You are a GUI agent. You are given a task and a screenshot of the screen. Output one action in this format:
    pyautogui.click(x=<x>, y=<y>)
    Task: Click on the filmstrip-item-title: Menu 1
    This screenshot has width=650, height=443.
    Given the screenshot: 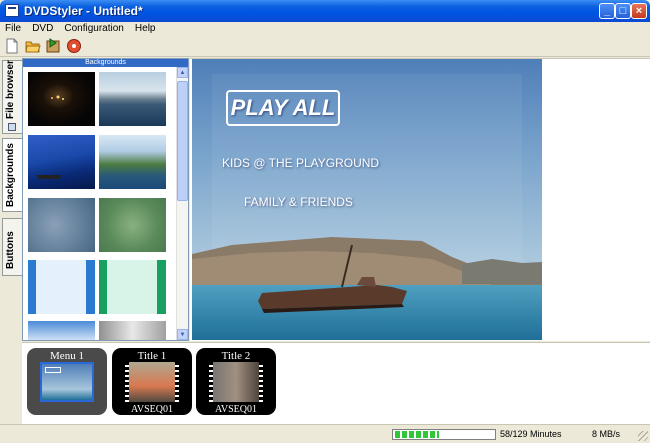 What is the action you would take?
    pyautogui.click(x=67, y=356)
    